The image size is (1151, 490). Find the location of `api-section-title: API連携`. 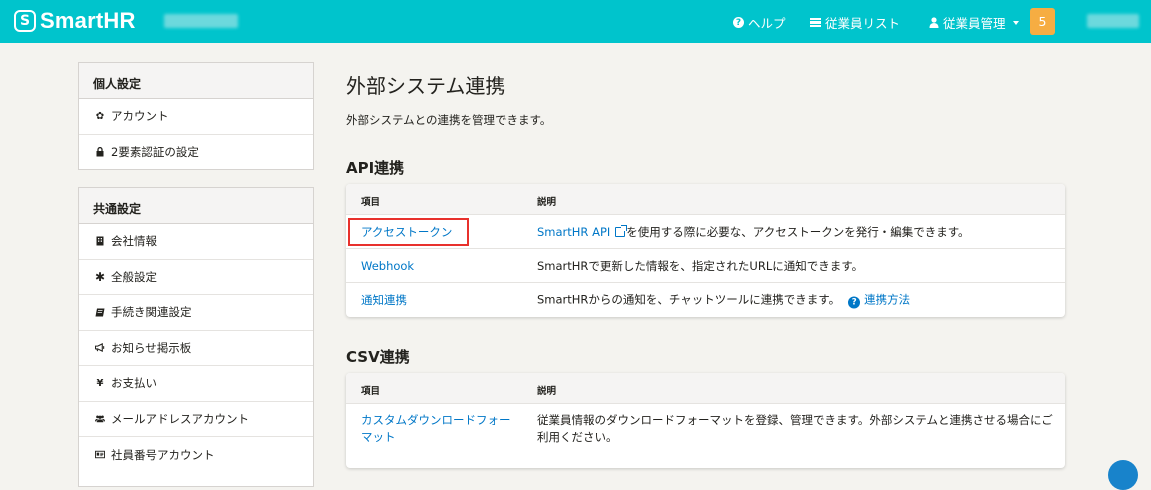

api-section-title: API連携 is located at coordinates (375, 168).